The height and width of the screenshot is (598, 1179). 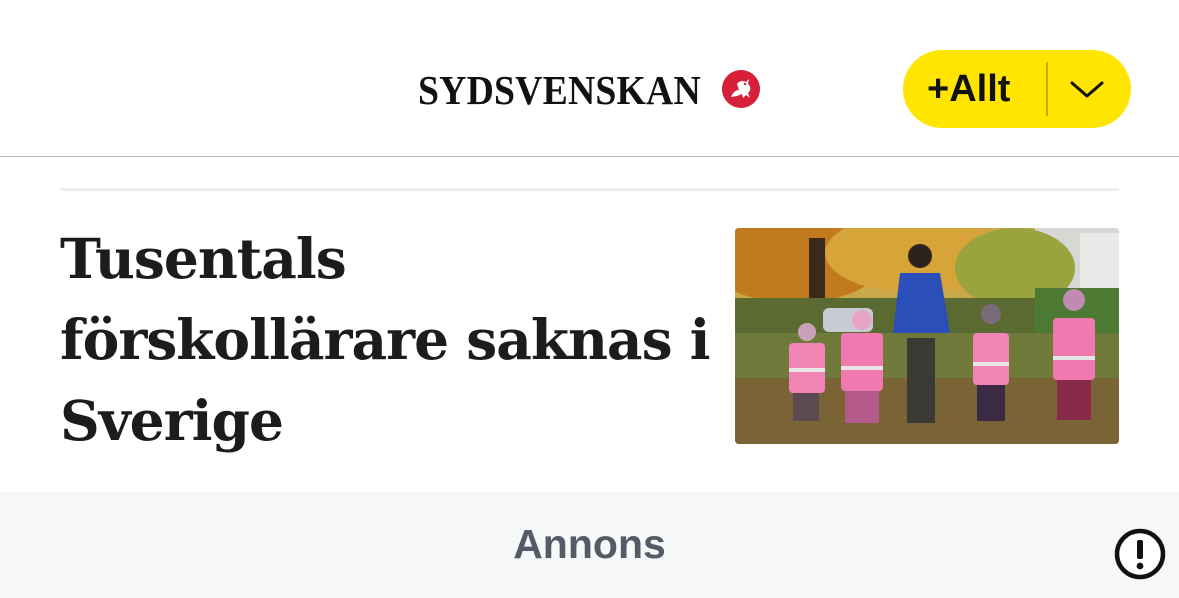 I want to click on button-divider, so click(x=1047, y=89).